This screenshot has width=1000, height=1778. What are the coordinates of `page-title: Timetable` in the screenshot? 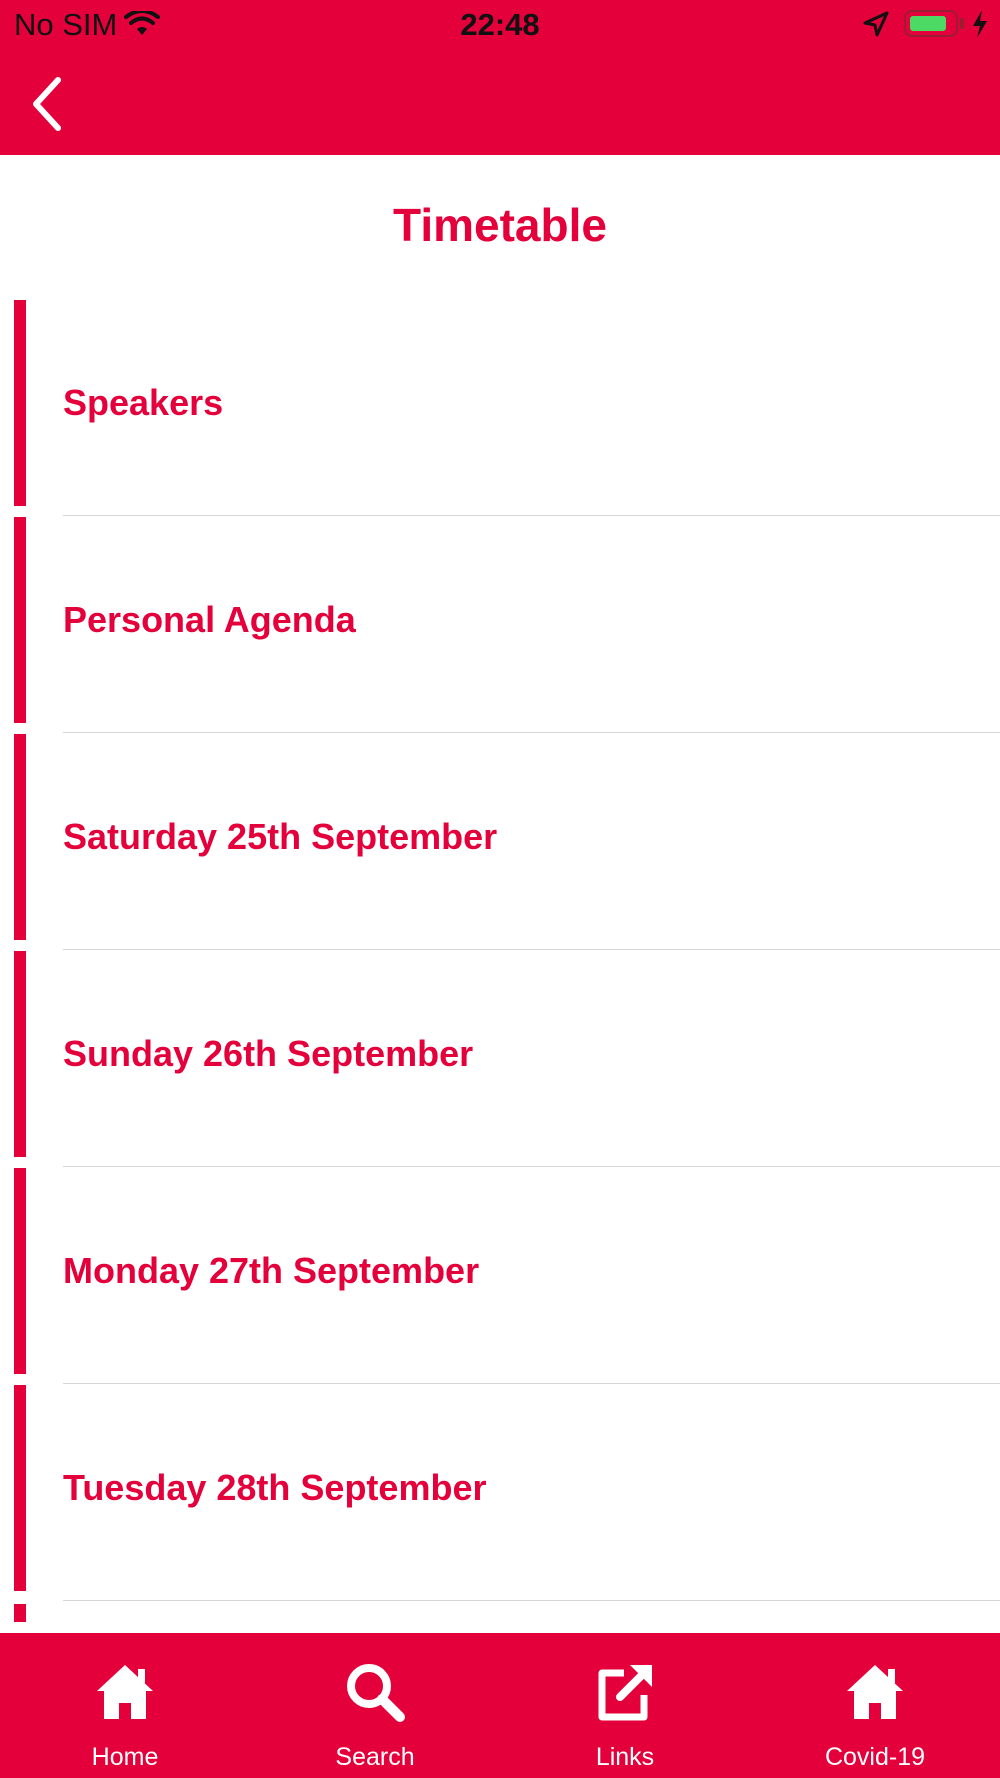 It's located at (500, 225).